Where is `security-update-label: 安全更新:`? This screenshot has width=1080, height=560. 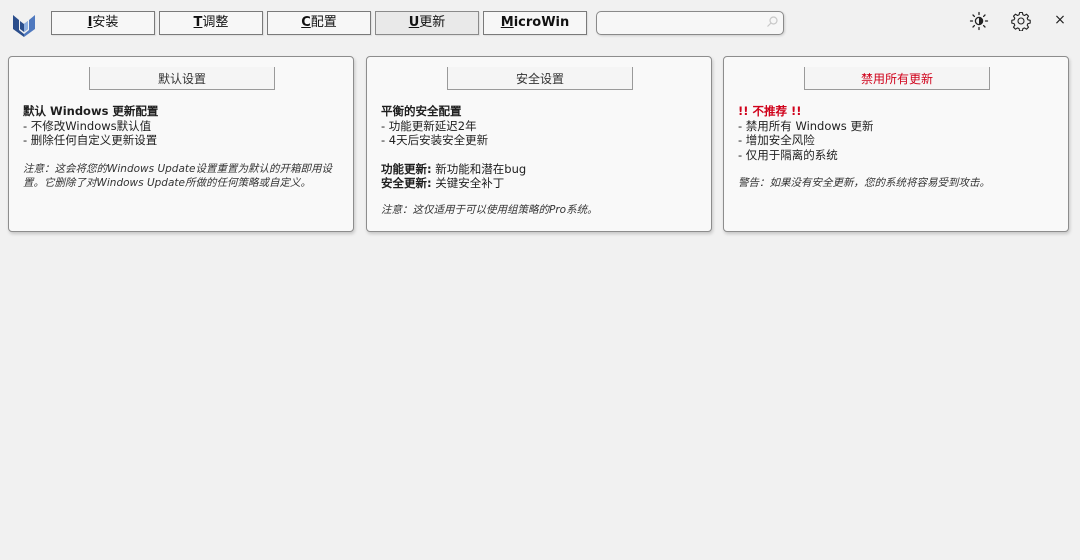
security-update-label: 安全更新: is located at coordinates (406, 183).